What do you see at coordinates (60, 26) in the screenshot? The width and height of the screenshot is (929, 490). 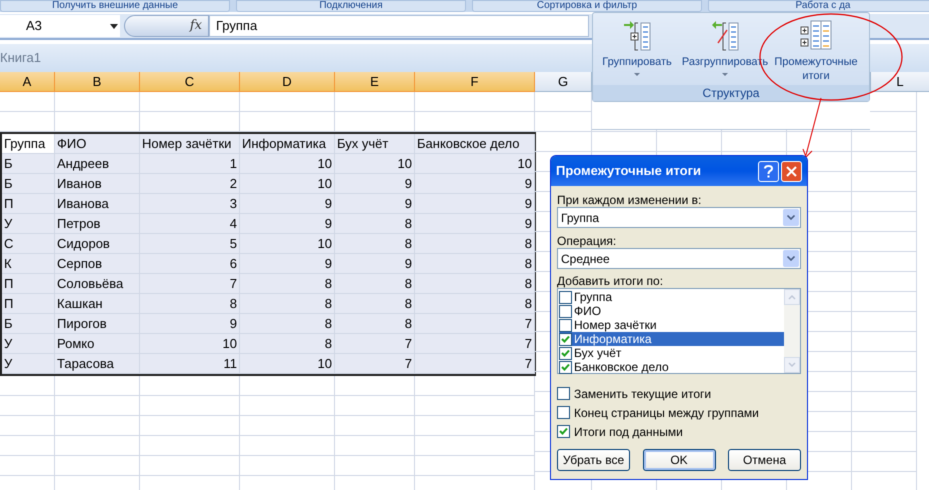 I see `name-box: A3` at bounding box center [60, 26].